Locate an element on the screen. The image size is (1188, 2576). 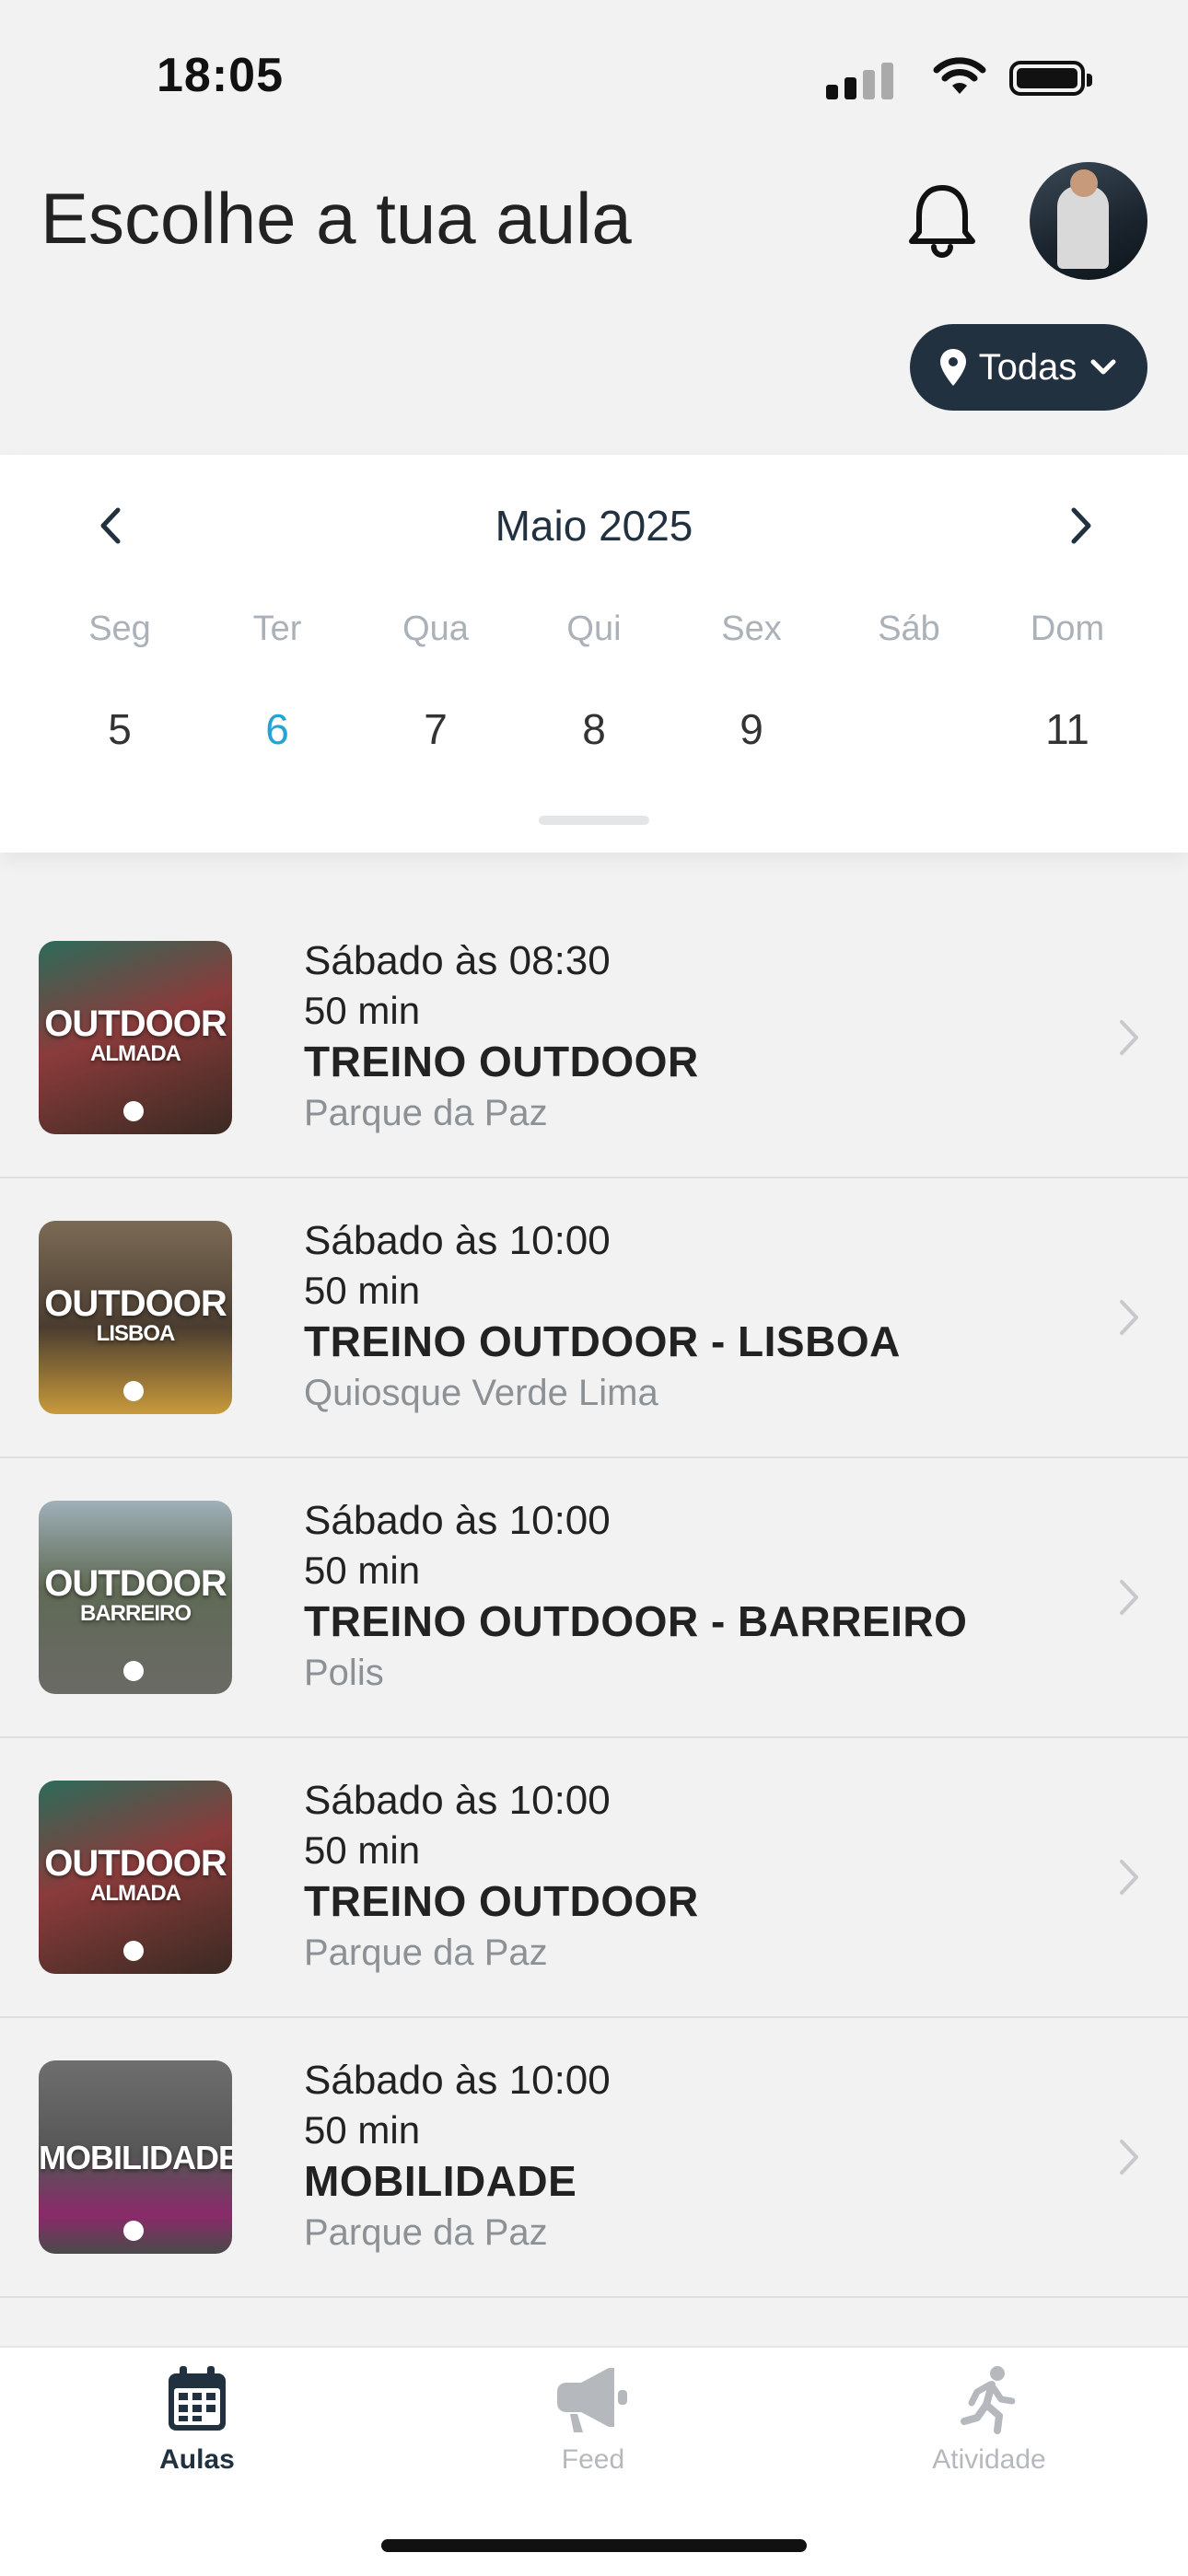
chevron-down-icon is located at coordinates (1103, 367).